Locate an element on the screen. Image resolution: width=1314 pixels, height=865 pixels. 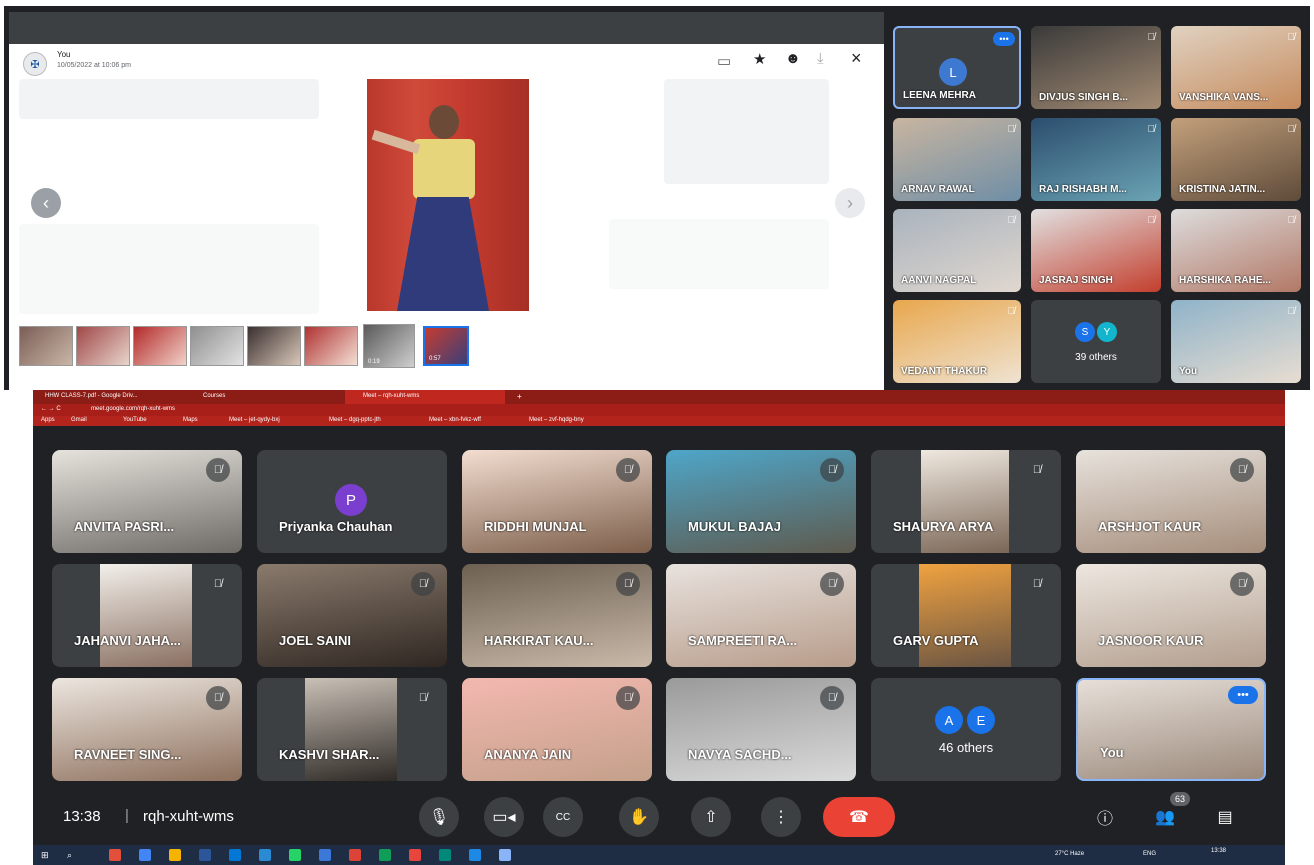
nav-arrows-icon: ← → C is located at coordinates (51, 409).